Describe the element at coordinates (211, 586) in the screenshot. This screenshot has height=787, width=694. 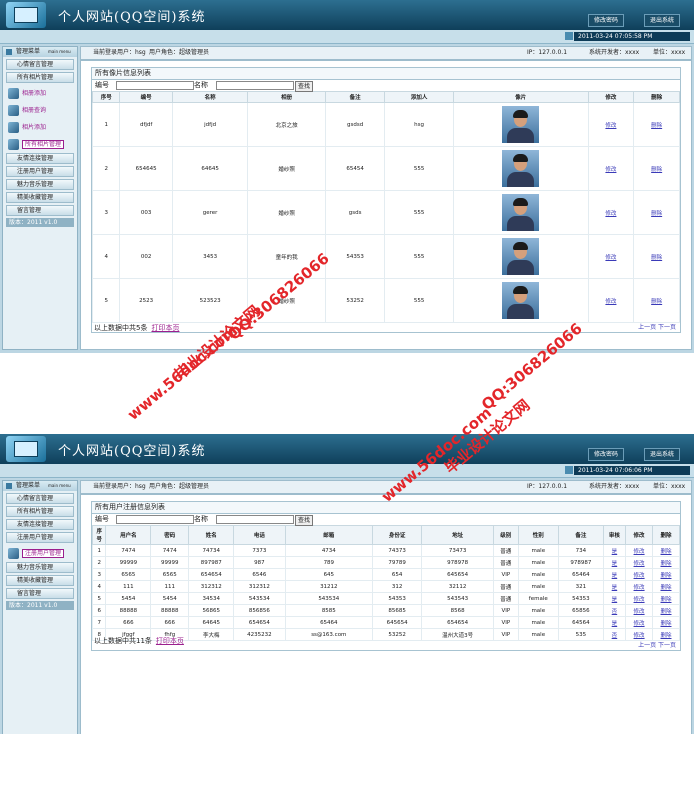
I see `table-cell: 312312` at that location.